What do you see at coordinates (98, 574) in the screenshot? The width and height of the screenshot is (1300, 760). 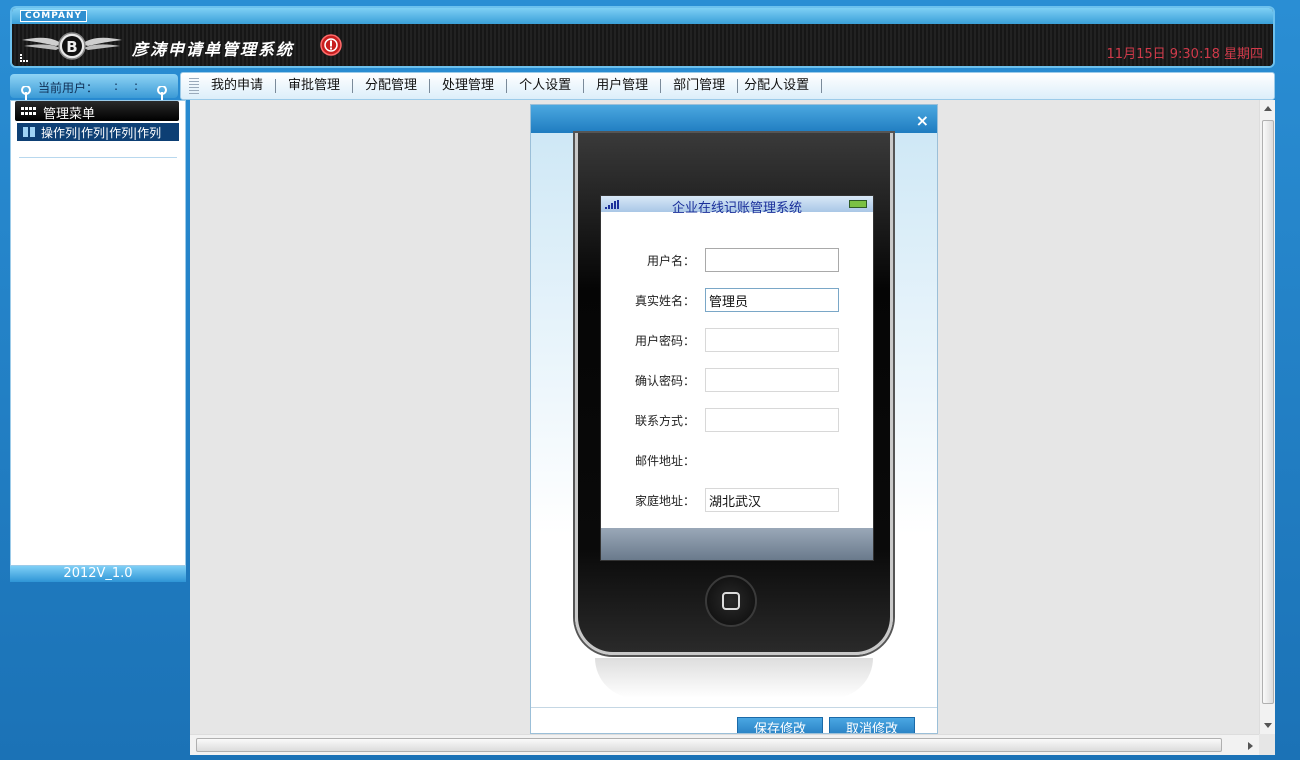 I see `version-label: 2012V_1.0` at bounding box center [98, 574].